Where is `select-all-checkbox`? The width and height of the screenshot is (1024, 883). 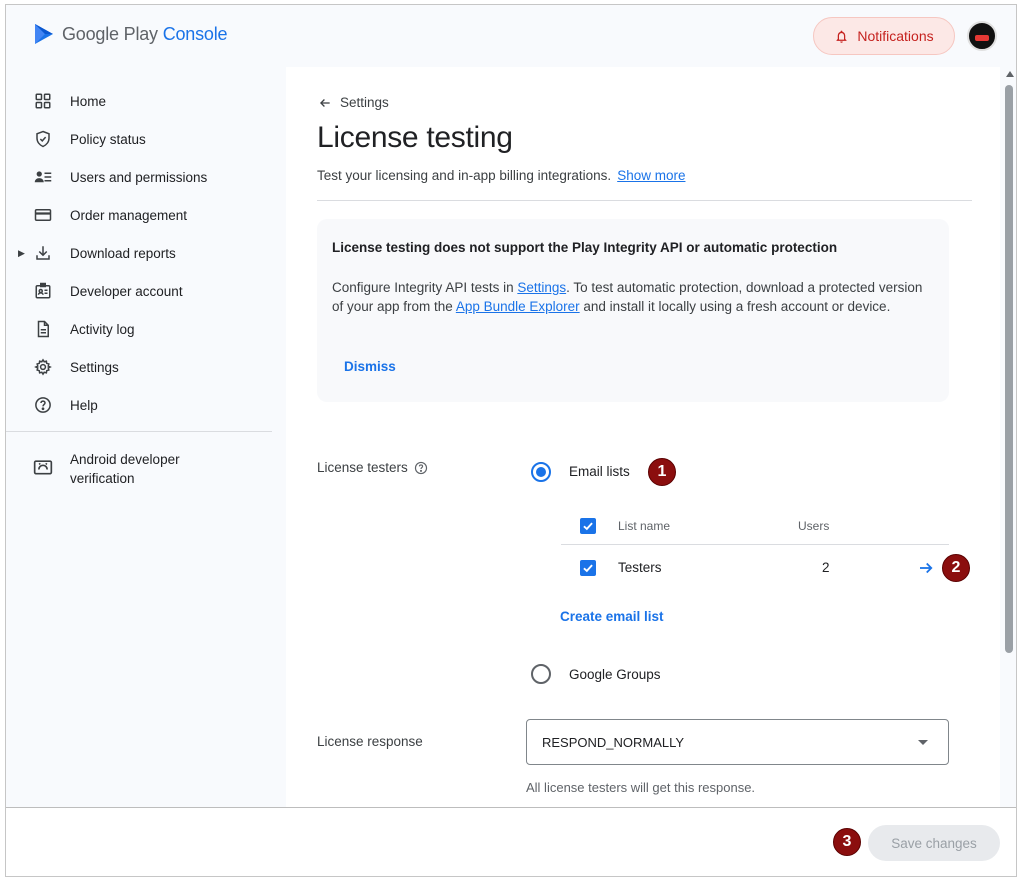
select-all-checkbox is located at coordinates (588, 526).